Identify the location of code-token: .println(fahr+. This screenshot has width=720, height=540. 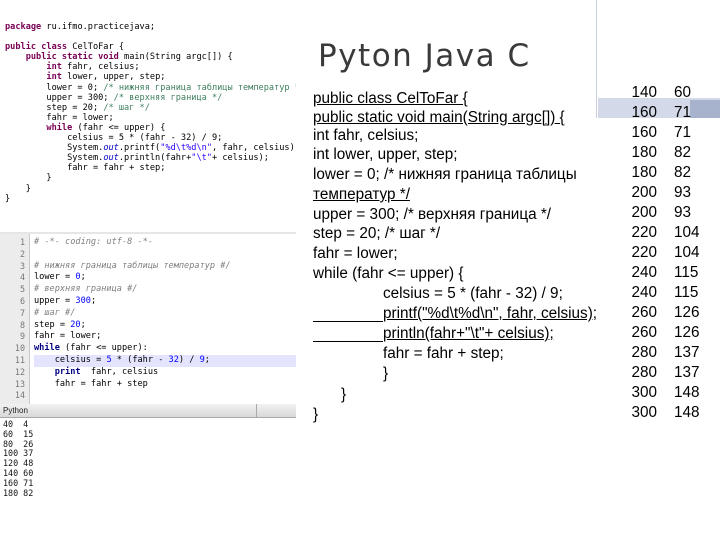
(155, 158).